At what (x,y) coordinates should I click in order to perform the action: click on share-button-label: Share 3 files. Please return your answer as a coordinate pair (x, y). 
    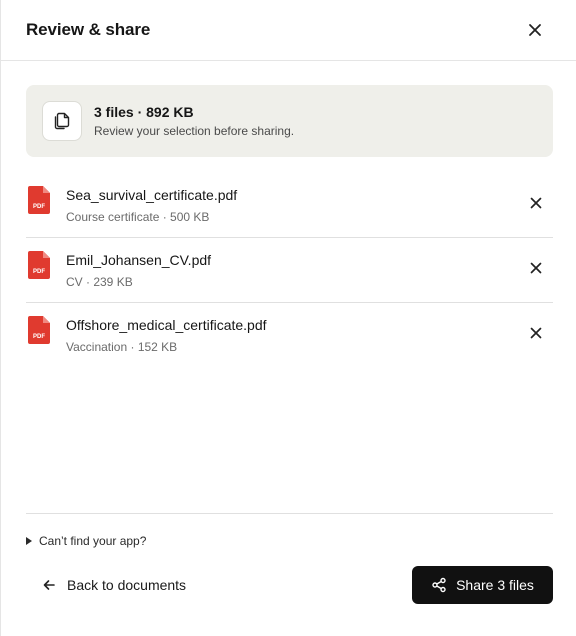
    Looking at the image, I should click on (495, 585).